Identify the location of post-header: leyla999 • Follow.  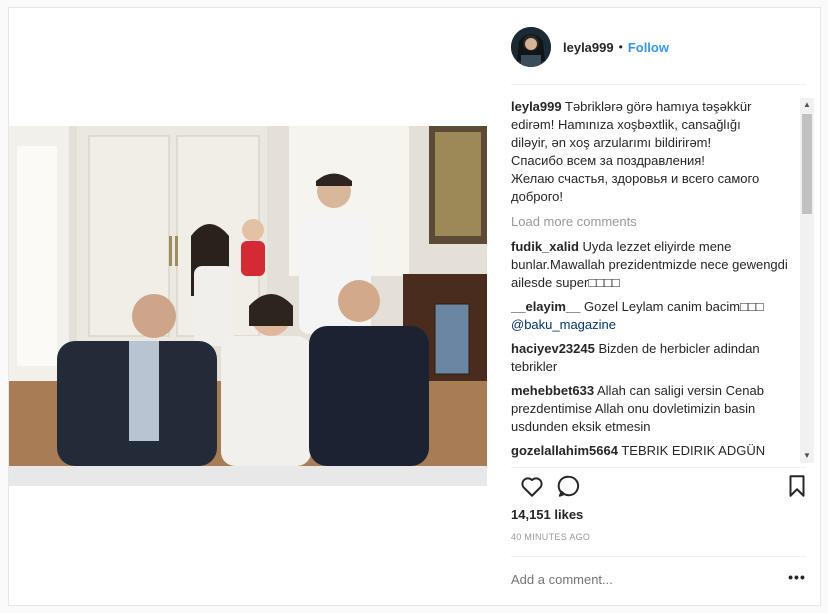
(590, 47).